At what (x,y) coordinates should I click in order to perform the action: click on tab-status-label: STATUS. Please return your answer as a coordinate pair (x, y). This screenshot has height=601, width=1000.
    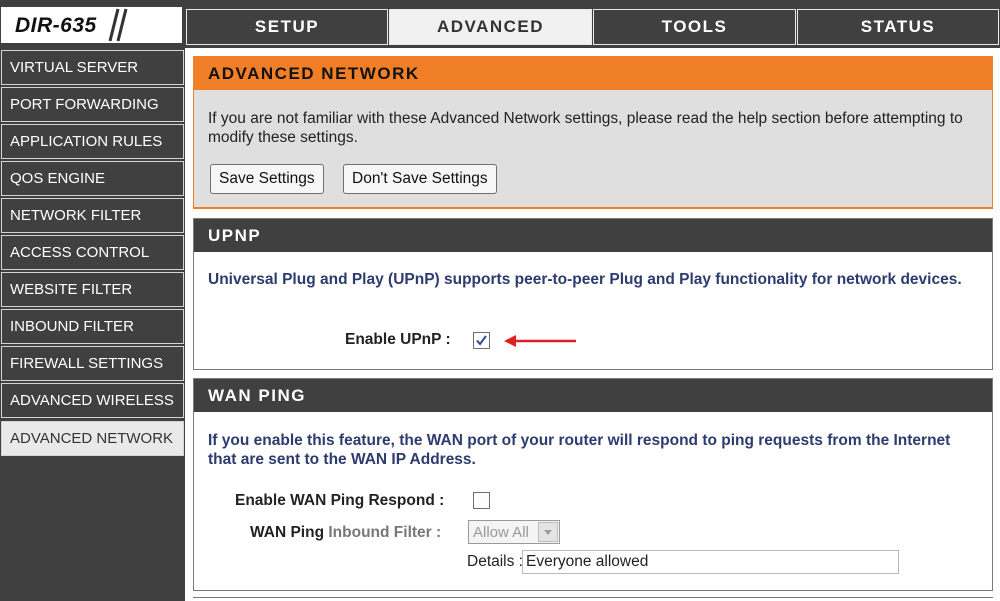
    Looking at the image, I should click on (898, 26).